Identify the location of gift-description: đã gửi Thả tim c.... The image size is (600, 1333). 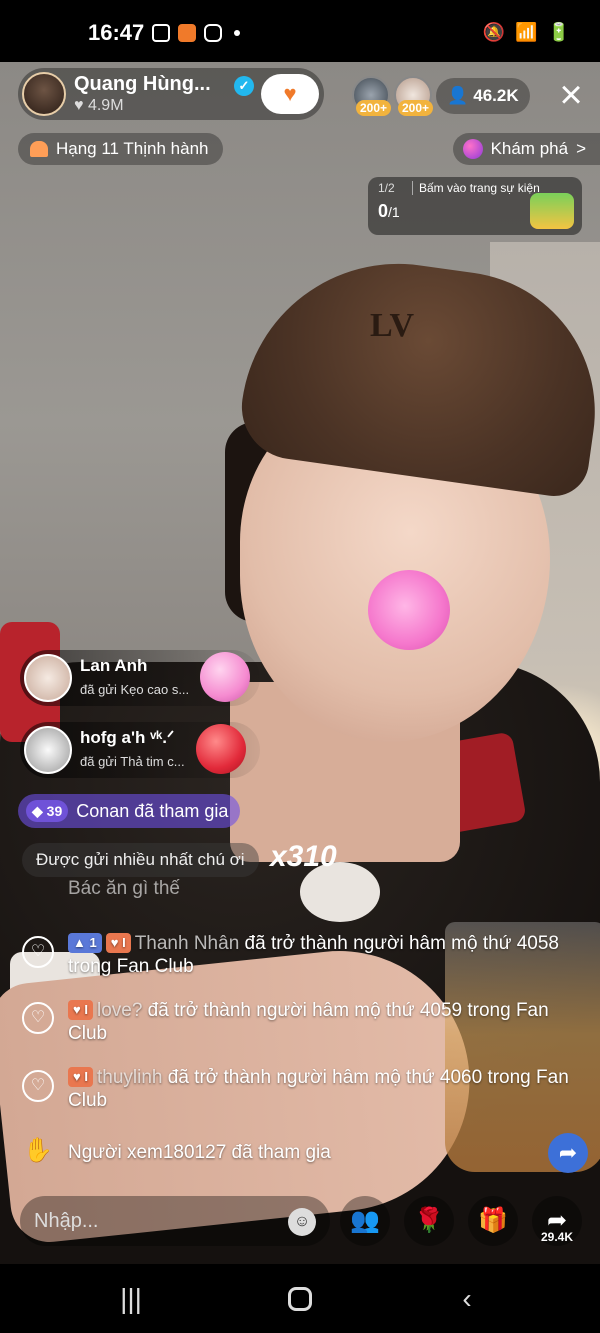
(132, 761).